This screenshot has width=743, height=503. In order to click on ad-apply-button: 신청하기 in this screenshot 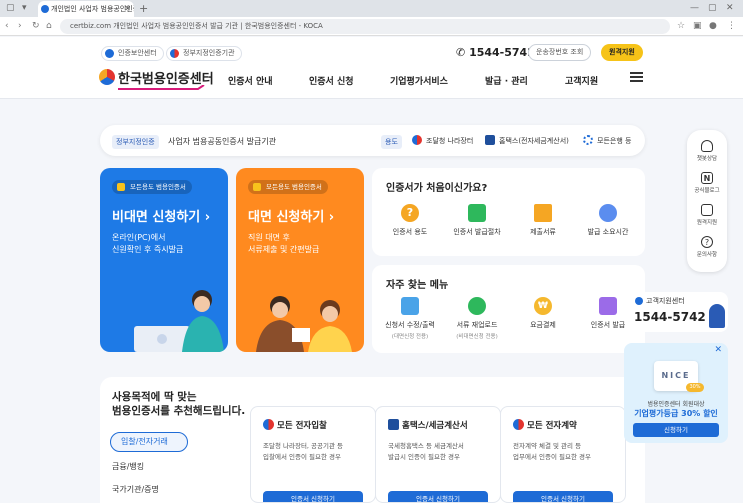, I will do `click(676, 430)`.